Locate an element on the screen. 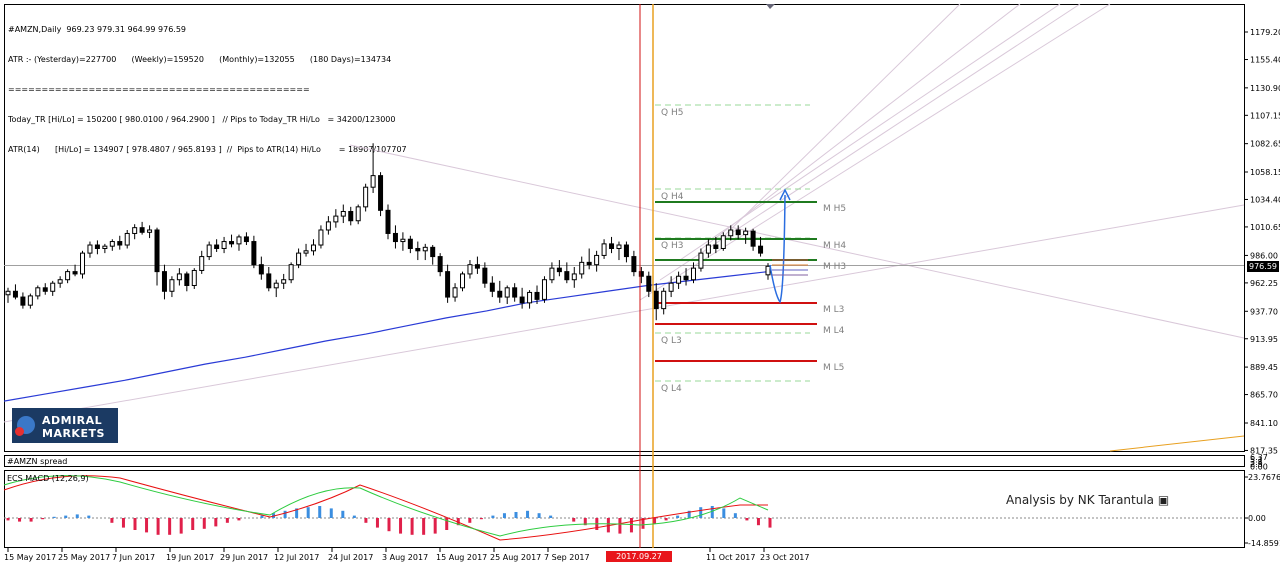 This screenshot has width=1280, height=573. projection-arrow is located at coordinates (788, 246).